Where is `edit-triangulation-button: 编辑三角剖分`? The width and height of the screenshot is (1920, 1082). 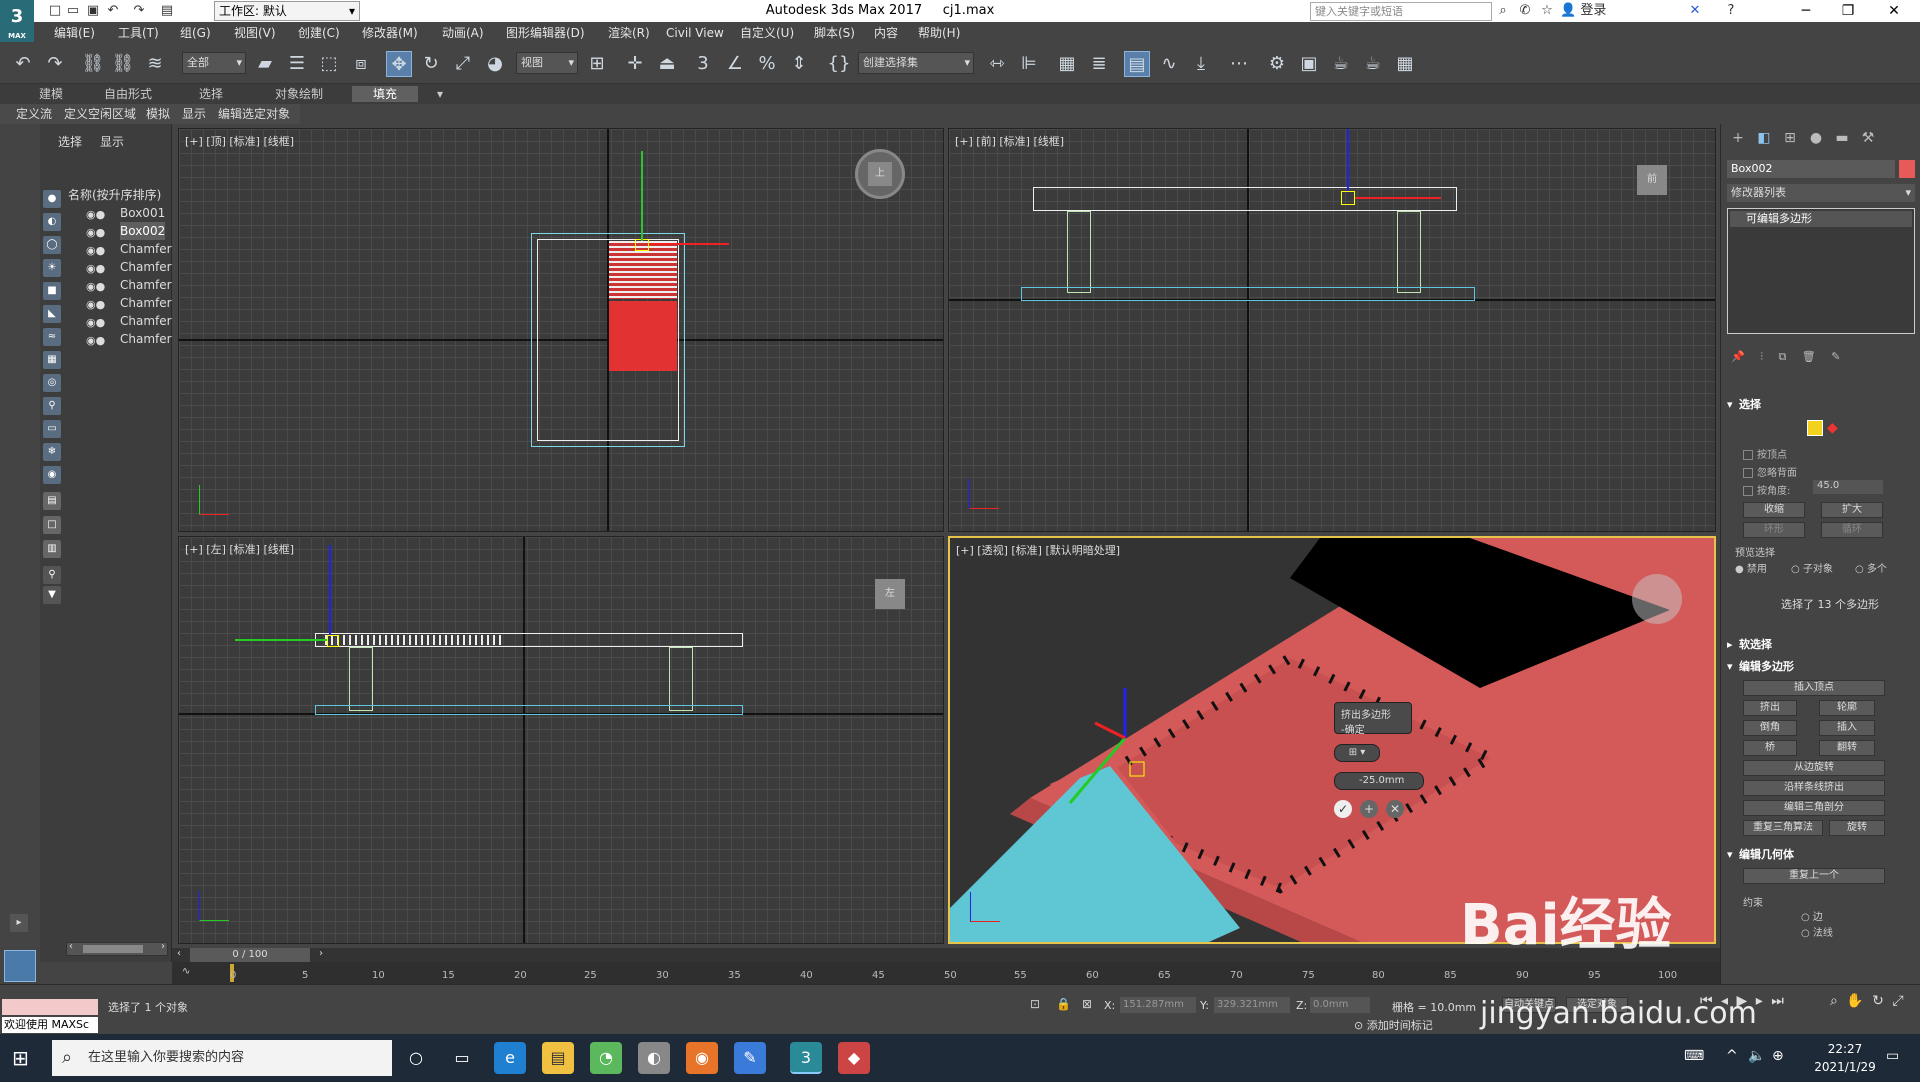
edit-triangulation-button: 编辑三角剖分 is located at coordinates (1814, 808).